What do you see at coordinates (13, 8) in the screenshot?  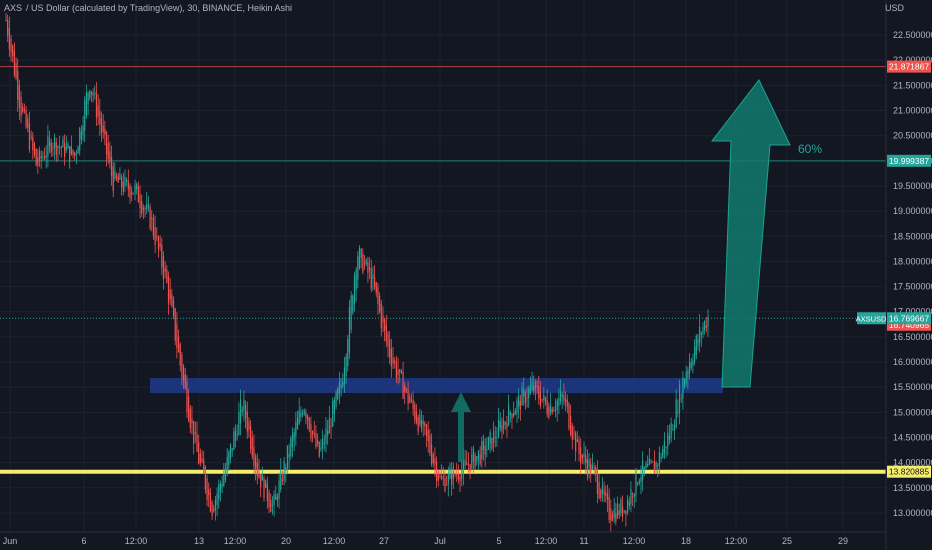 I see `symbol-name: AXS` at bounding box center [13, 8].